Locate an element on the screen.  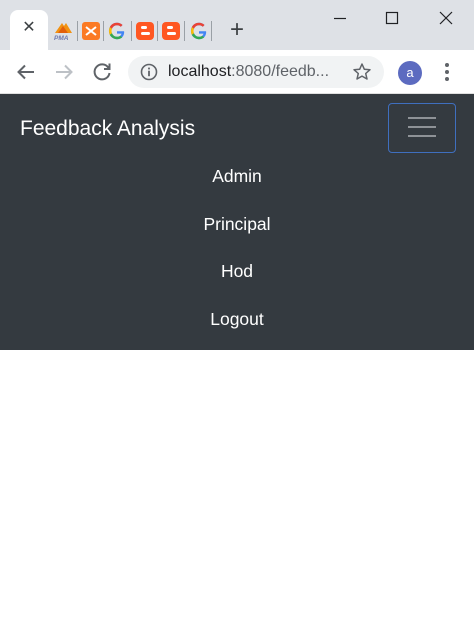
xampp-favicon is located at coordinates (91, 31).